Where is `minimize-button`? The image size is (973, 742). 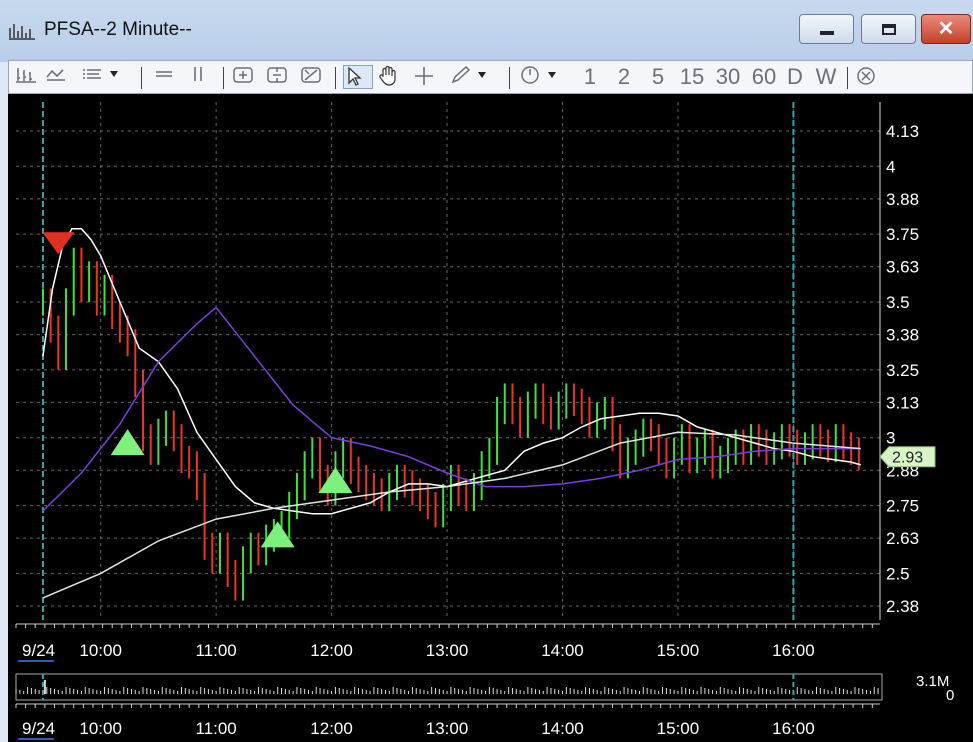 minimize-button is located at coordinates (826, 29).